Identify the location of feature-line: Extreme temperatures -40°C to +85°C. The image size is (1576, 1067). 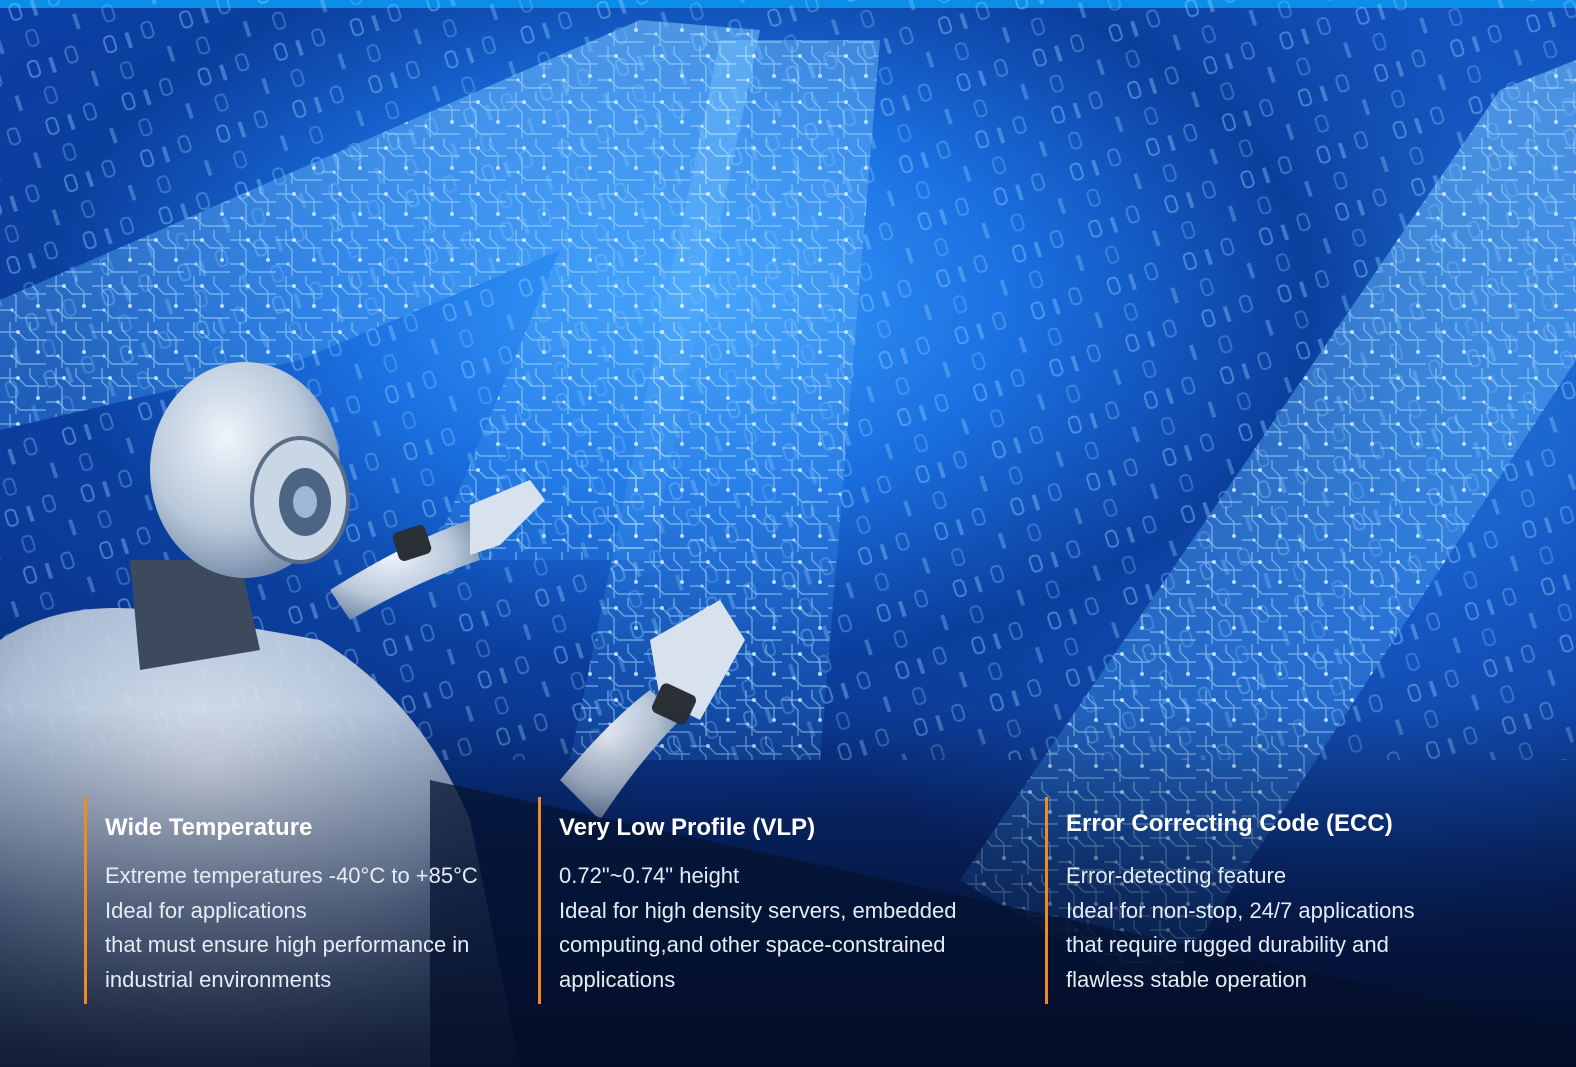
(291, 875).